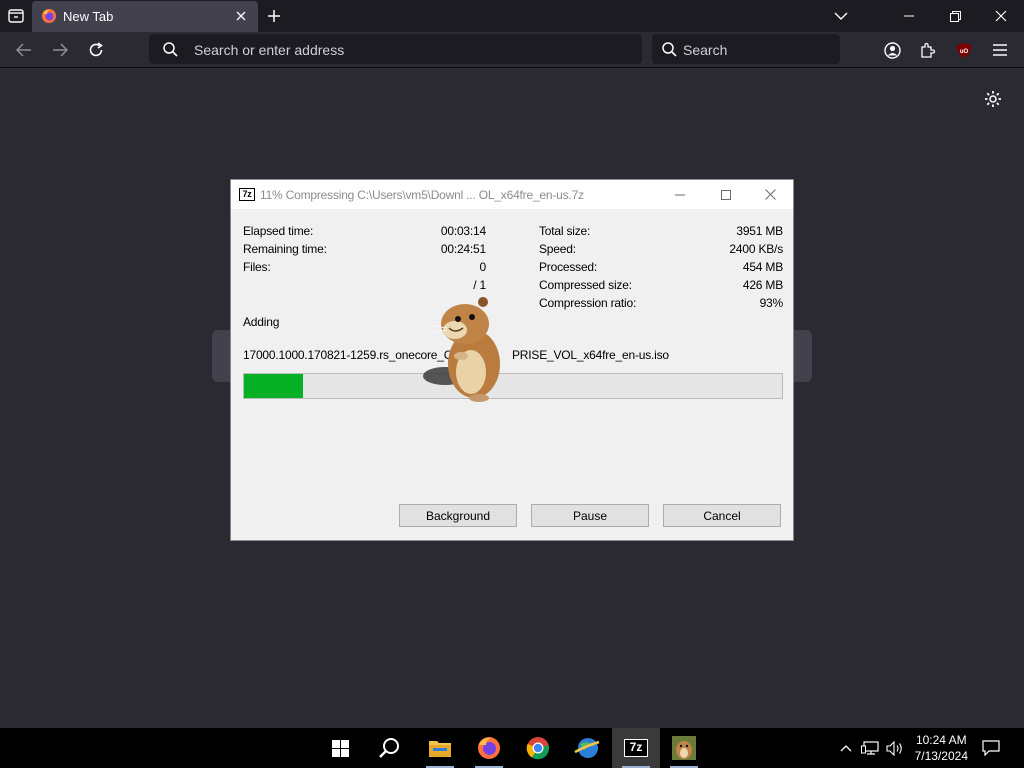 Image resolution: width=1024 pixels, height=768 pixels. What do you see at coordinates (395, 49) in the screenshot?
I see `url-bar: Search or enter address` at bounding box center [395, 49].